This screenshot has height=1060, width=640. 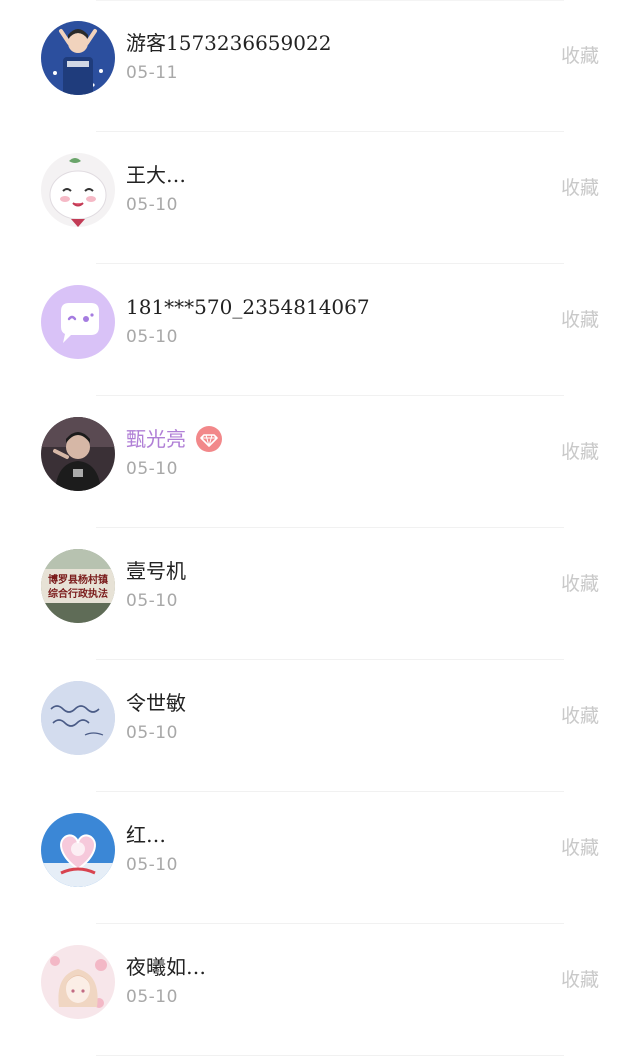 I want to click on list-item: 博罗县杨村镇 综合行政执法 壹号机 05-10 收藏, so click(x=320, y=594).